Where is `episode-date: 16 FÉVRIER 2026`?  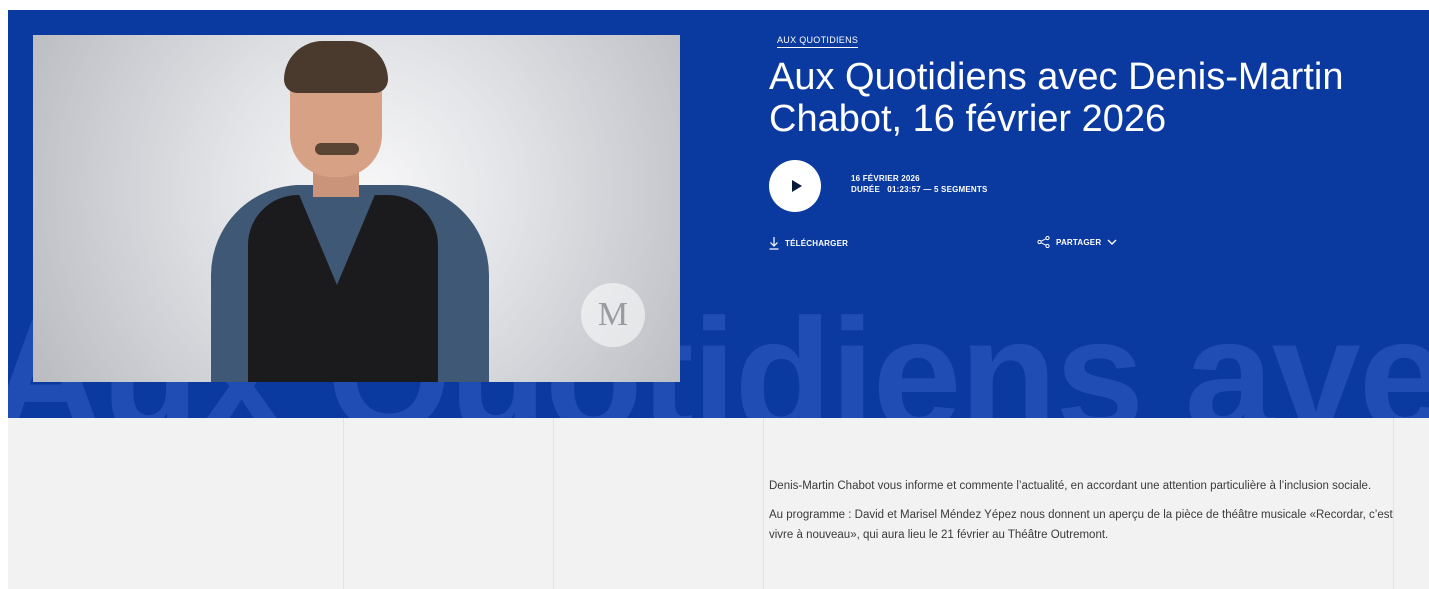
episode-date: 16 FÉVRIER 2026 is located at coordinates (885, 178).